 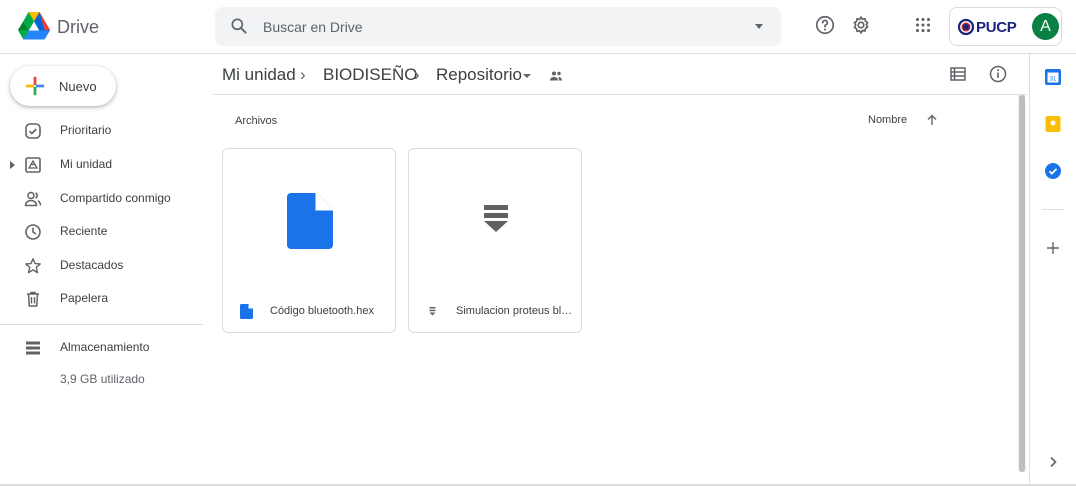 I want to click on top-bar: Drive PUCP A, so click(x=538, y=27).